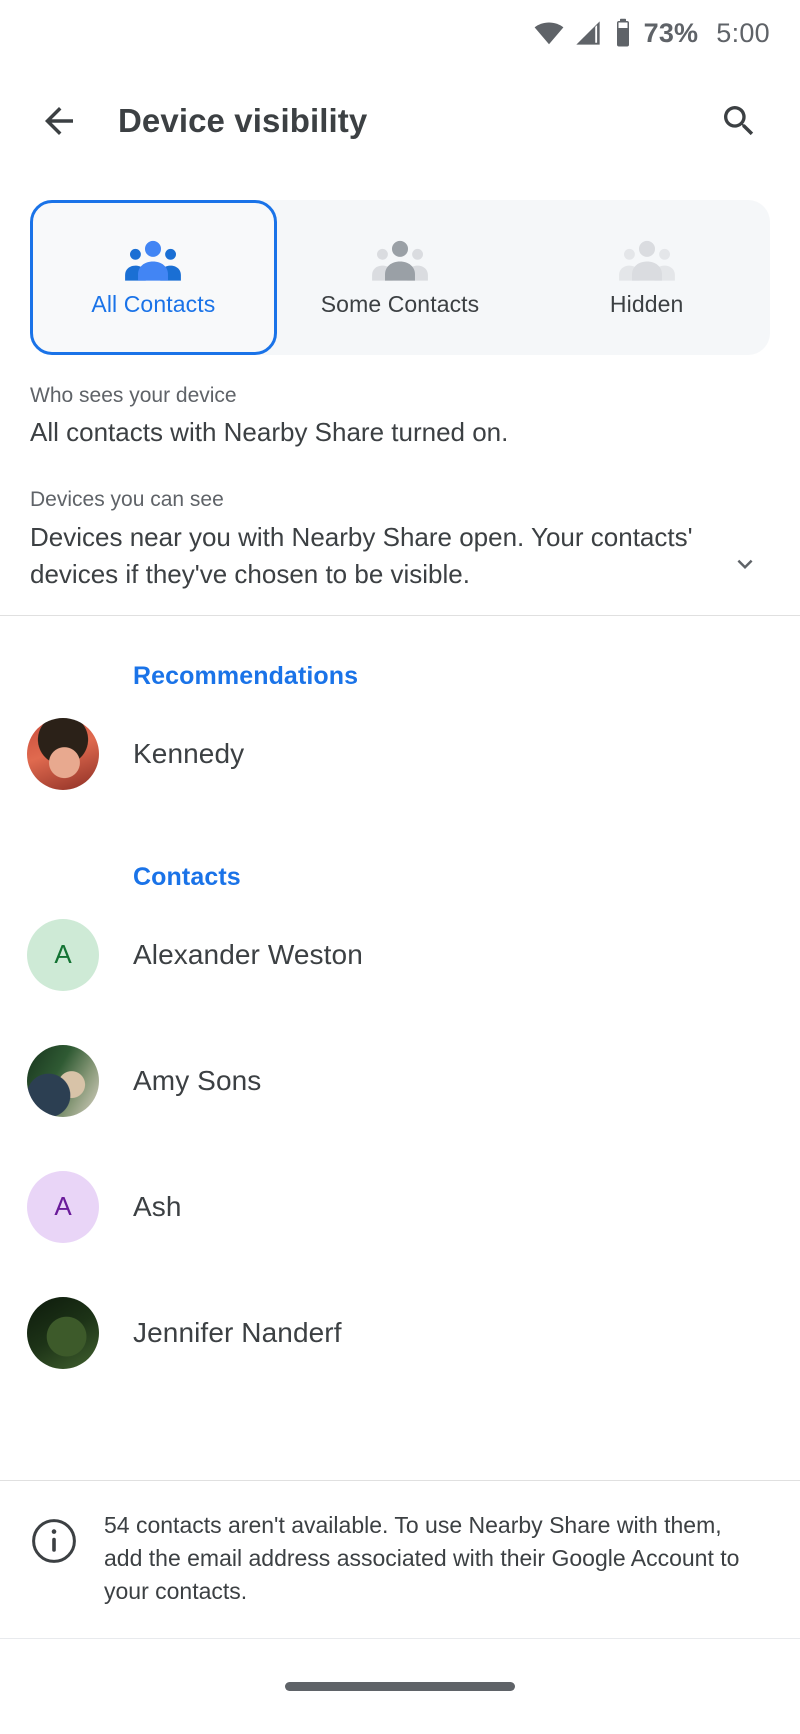 This screenshot has width=800, height=1734. I want to click on list-item: Jennifer Nanderf, so click(400, 1333).